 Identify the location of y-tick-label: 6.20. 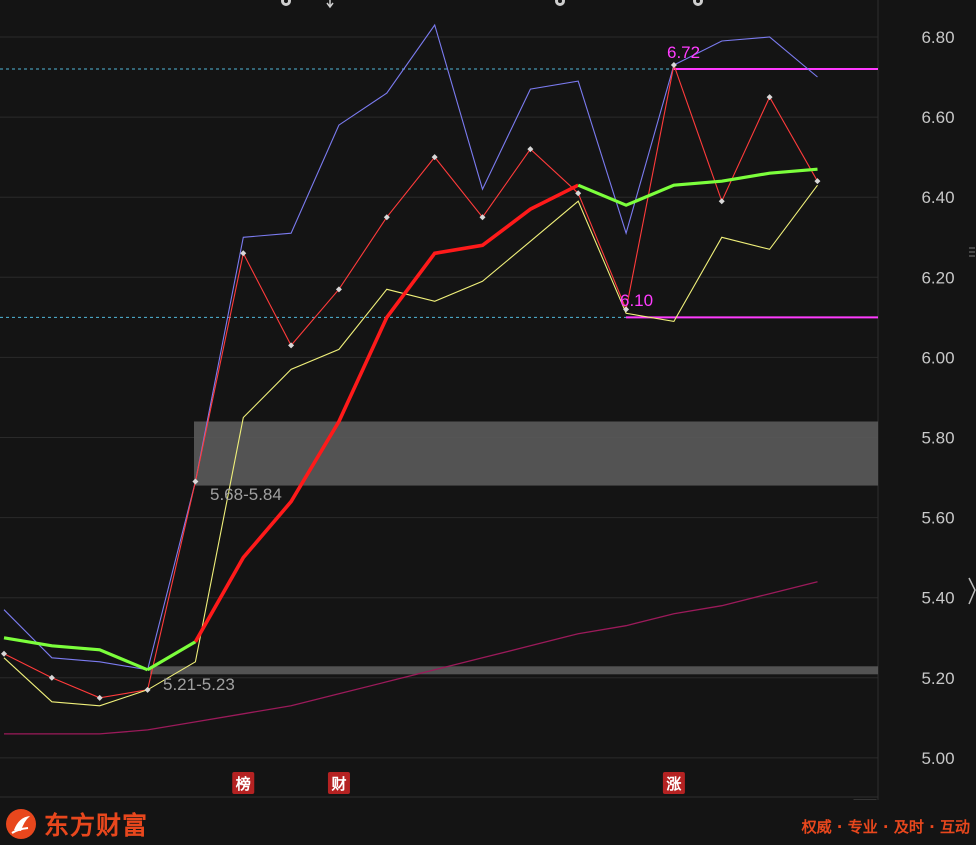
(937, 277).